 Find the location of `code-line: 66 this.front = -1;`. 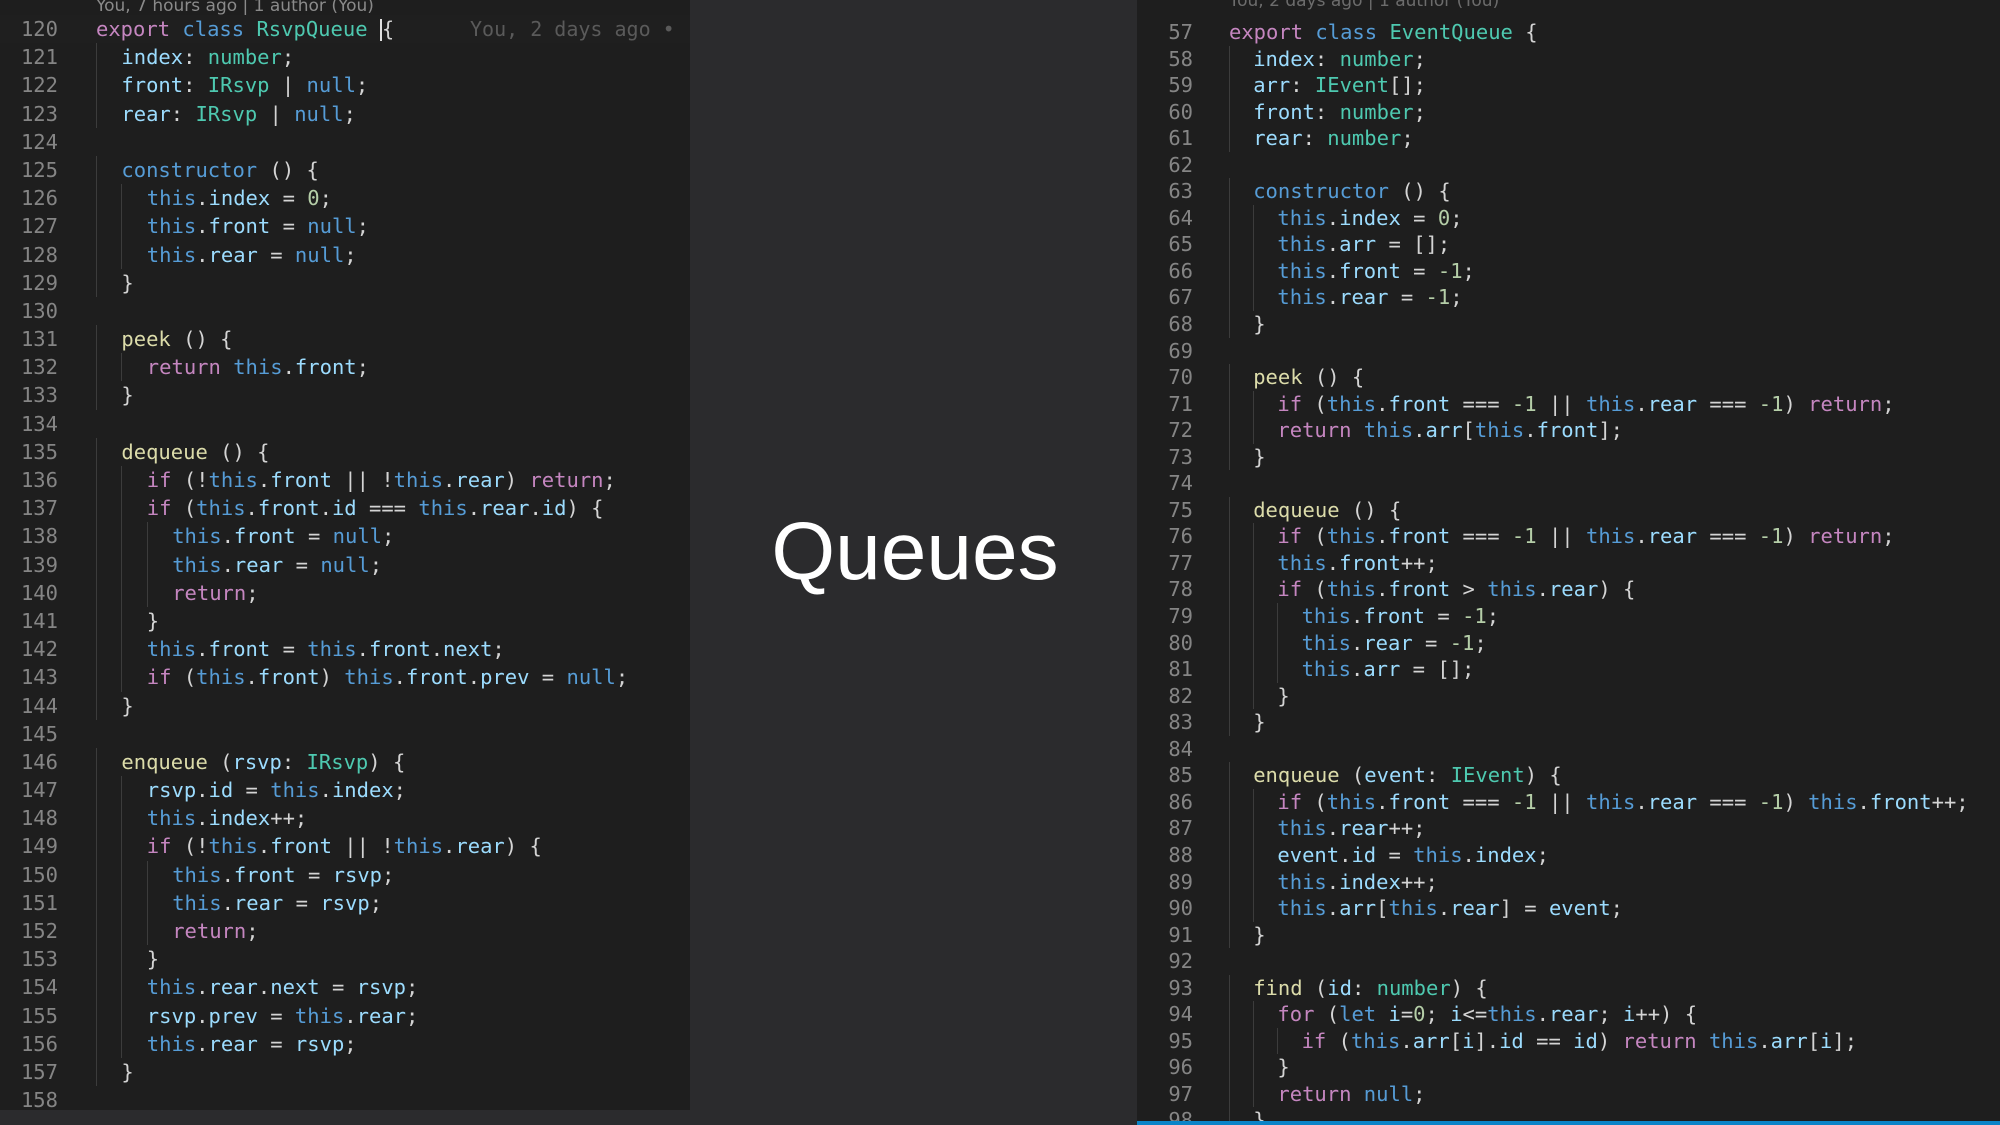

code-line: 66 this.front = -1; is located at coordinates (1568, 271).